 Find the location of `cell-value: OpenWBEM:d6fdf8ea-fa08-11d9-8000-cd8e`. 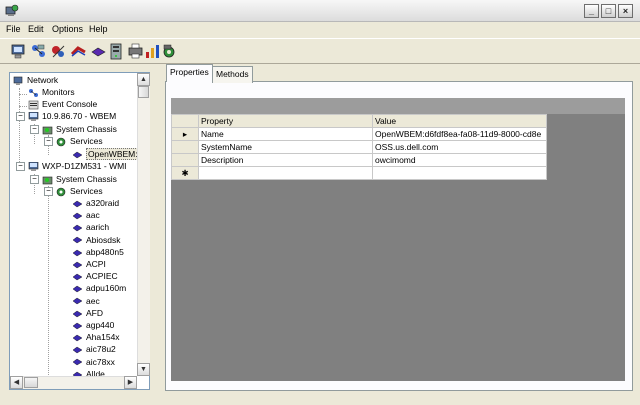

cell-value: OpenWBEM:d6fdf8ea-fa08-11d9-8000-cd8e is located at coordinates (459, 134).